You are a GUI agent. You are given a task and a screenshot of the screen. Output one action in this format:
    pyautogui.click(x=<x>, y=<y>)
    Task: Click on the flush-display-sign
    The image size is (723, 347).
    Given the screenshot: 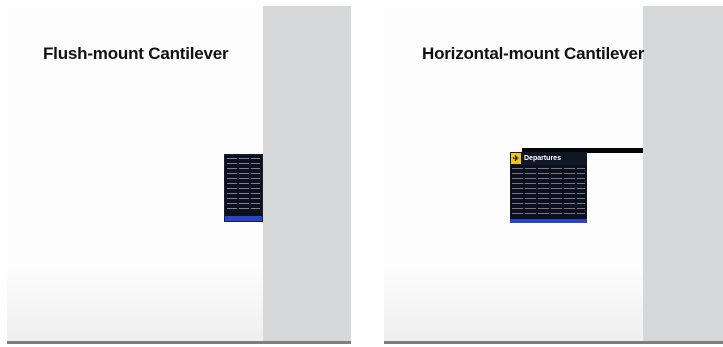 What is the action you would take?
    pyautogui.click(x=243, y=188)
    